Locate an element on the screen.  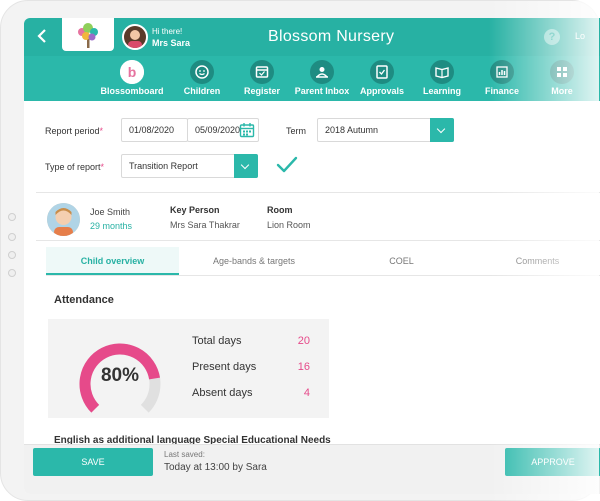
nav-item-more: More is located at coordinates (562, 78).